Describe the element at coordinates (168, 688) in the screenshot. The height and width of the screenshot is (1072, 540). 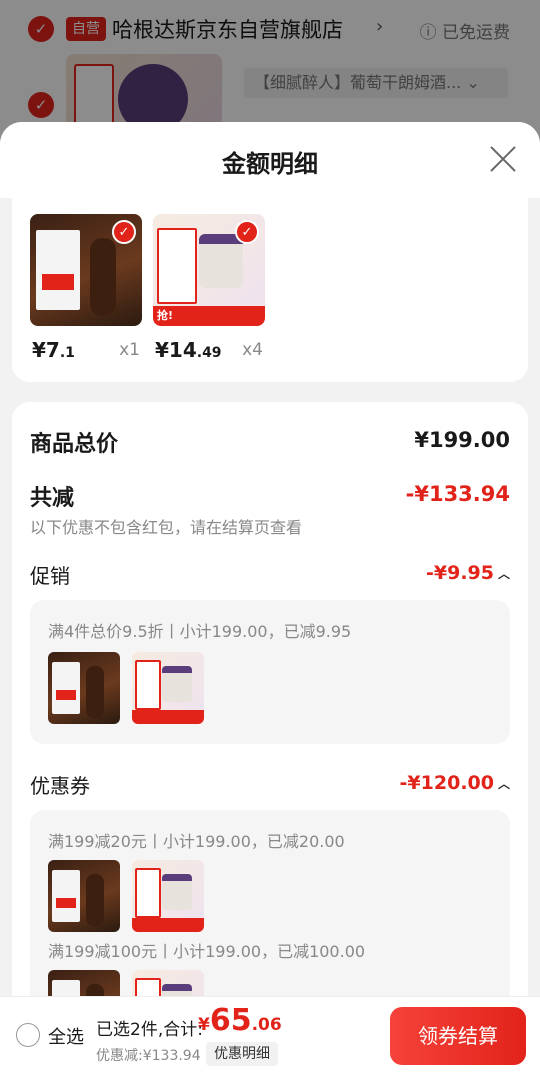
I see `promo-thumb-haagen-dazs` at that location.